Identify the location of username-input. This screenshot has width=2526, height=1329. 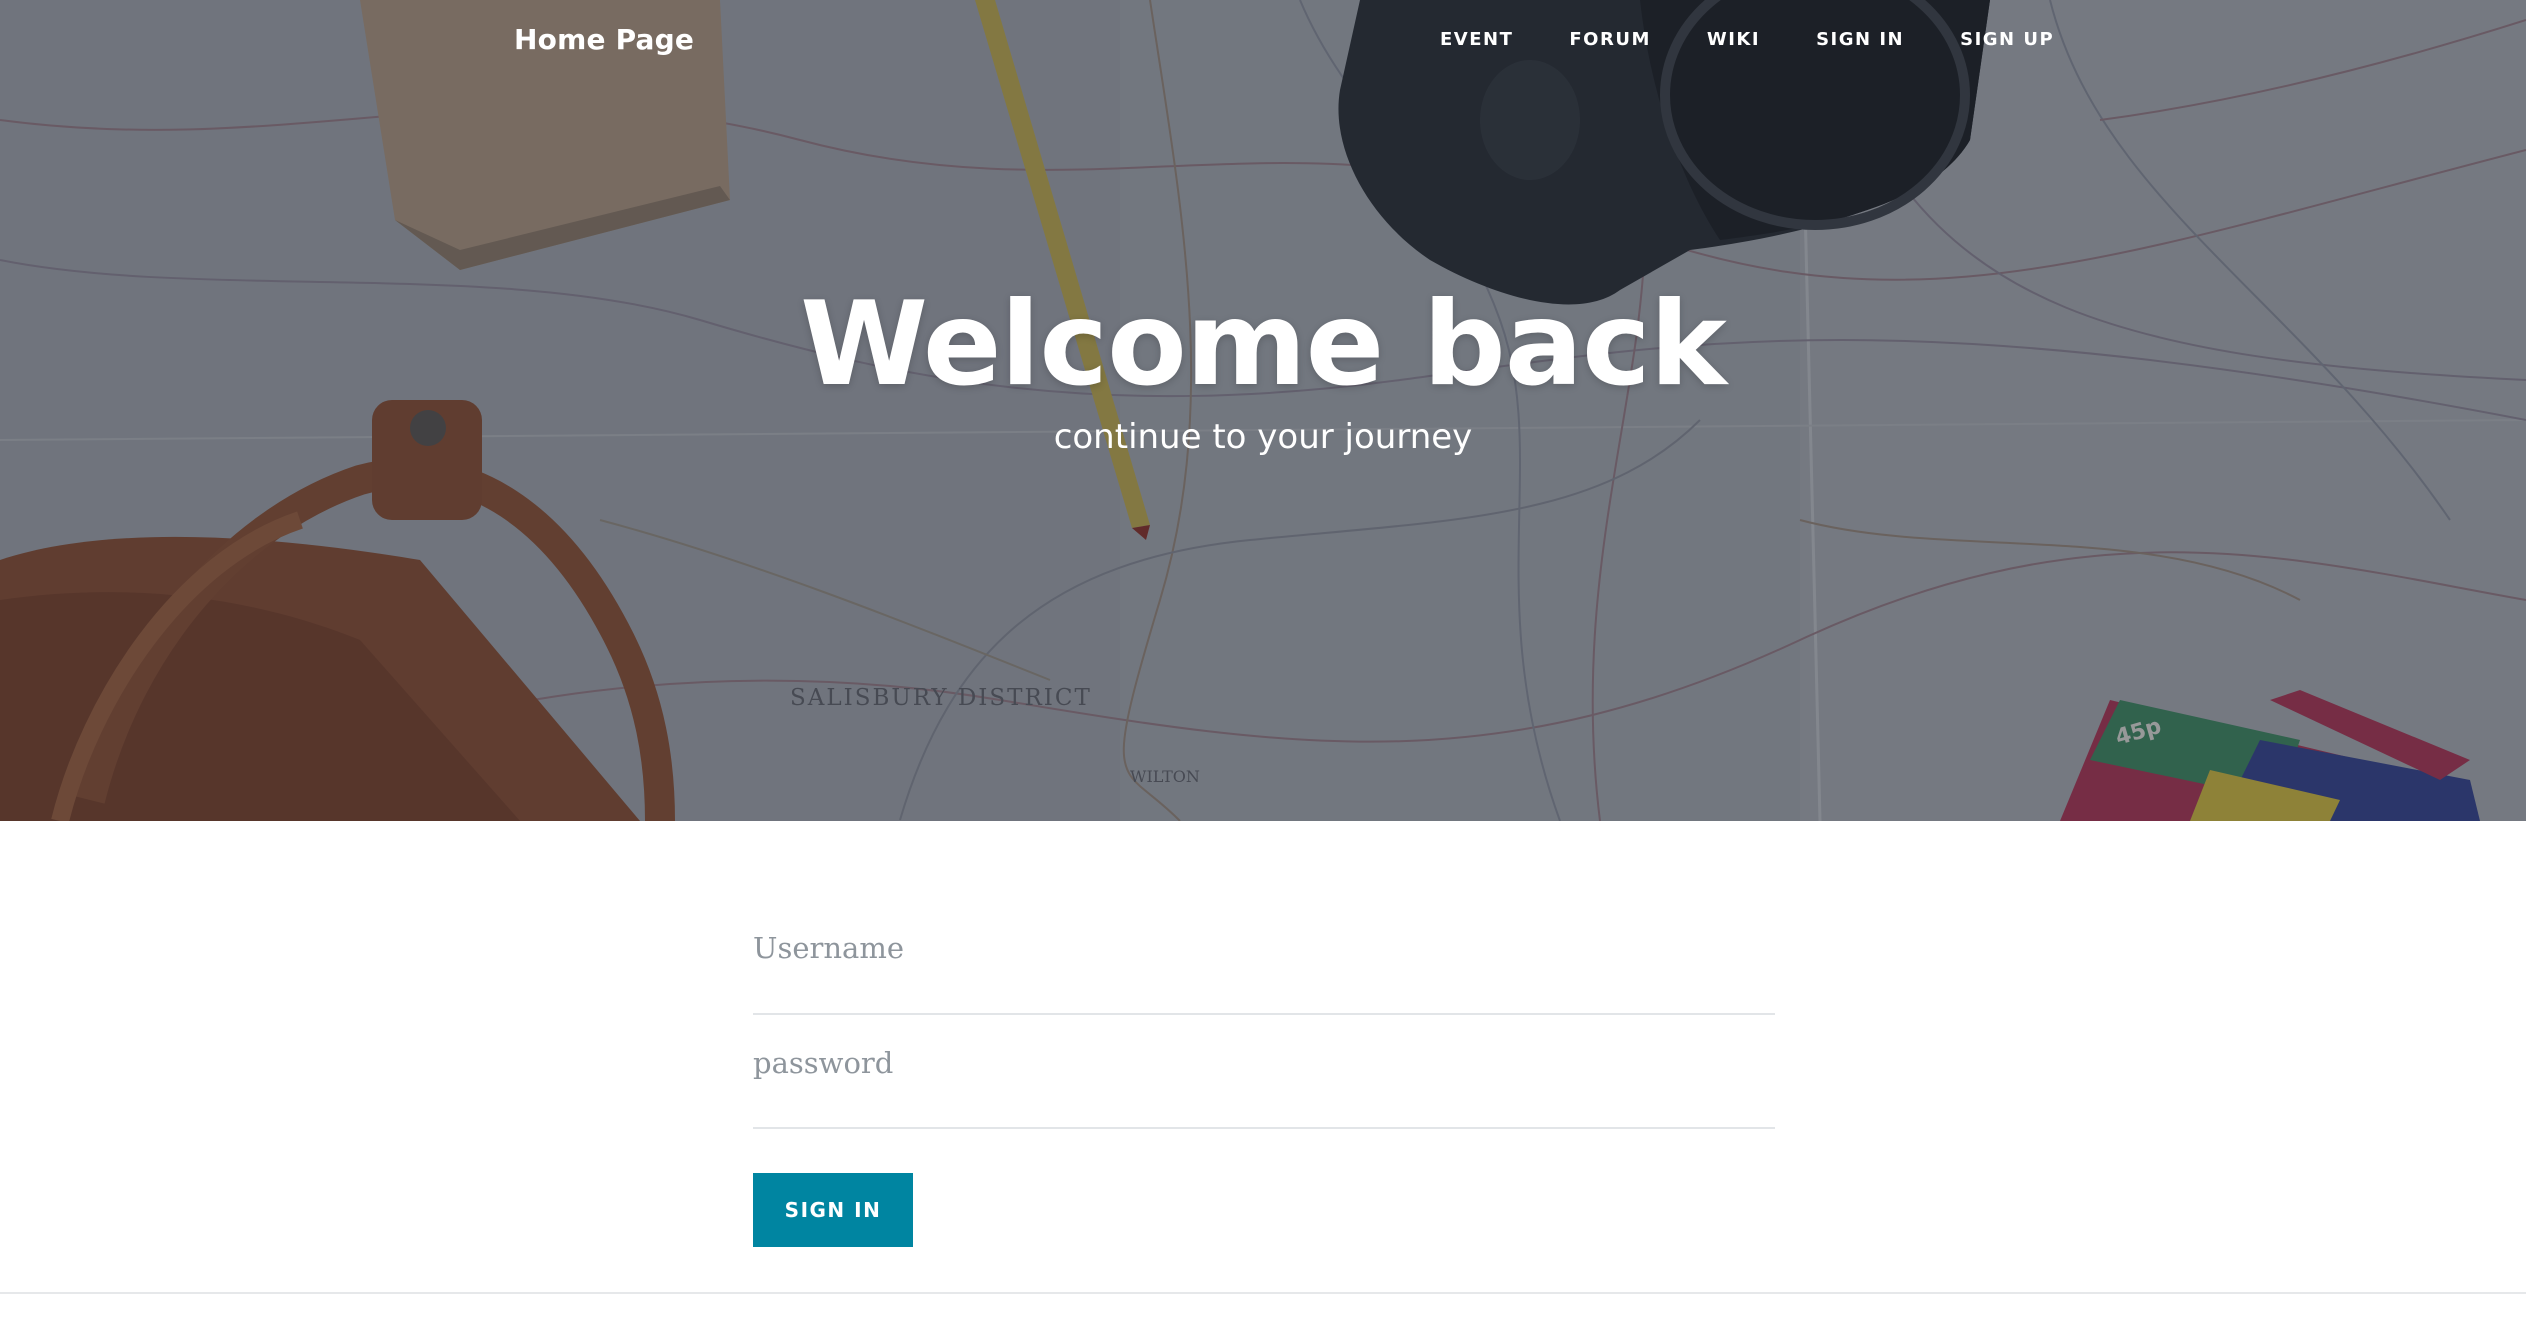
(1264, 948).